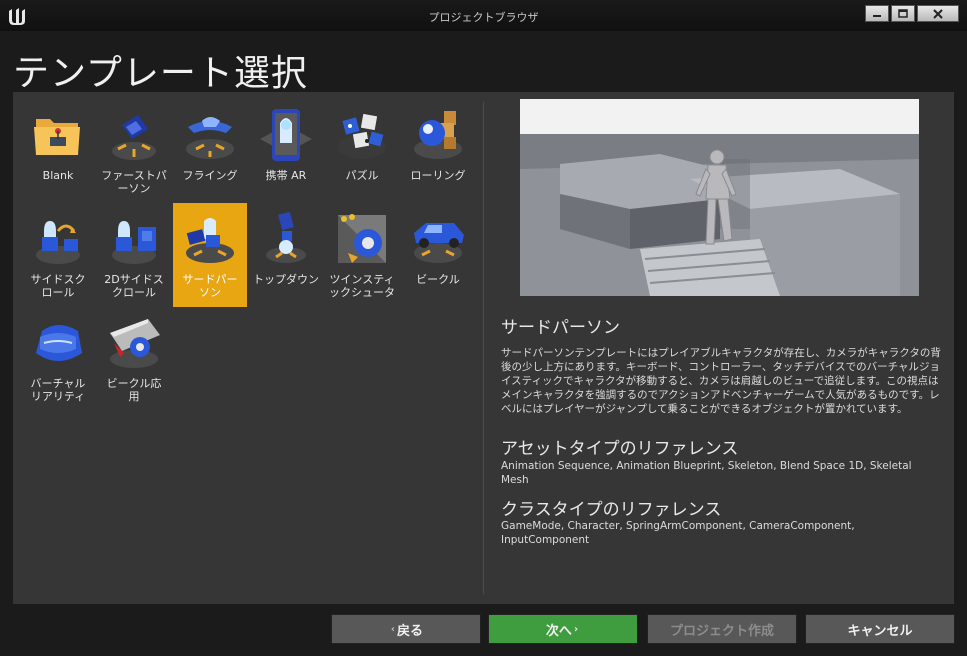 This screenshot has width=967, height=656. I want to click on template-third-person: サードパー ソン, so click(210, 255).